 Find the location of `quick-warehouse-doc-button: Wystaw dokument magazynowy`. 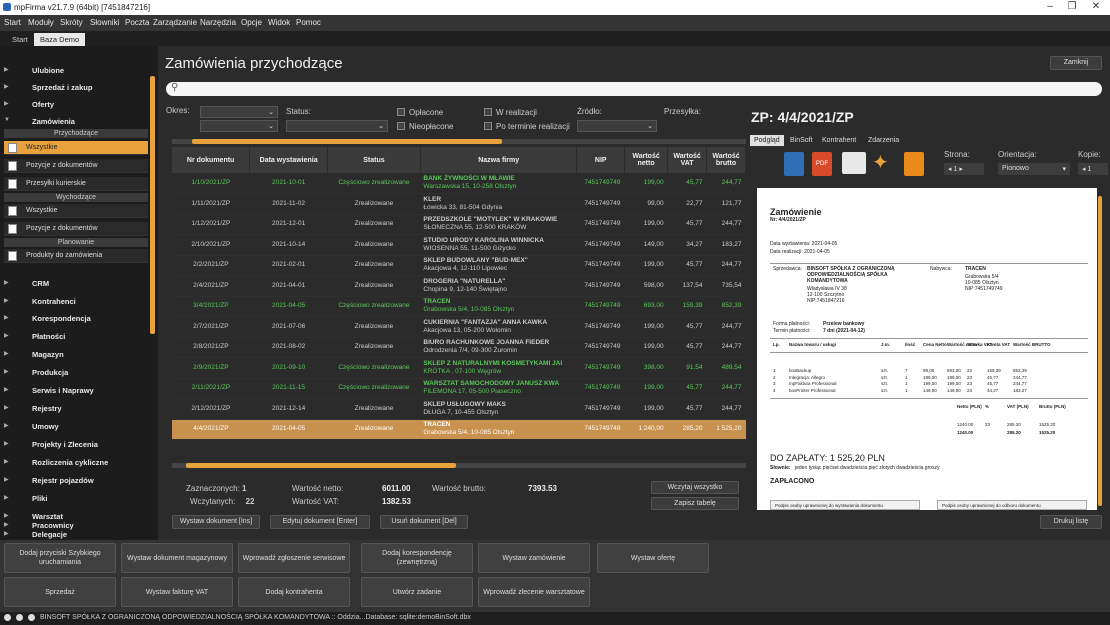

quick-warehouse-doc-button: Wystaw dokument magazynowy is located at coordinates (177, 558).